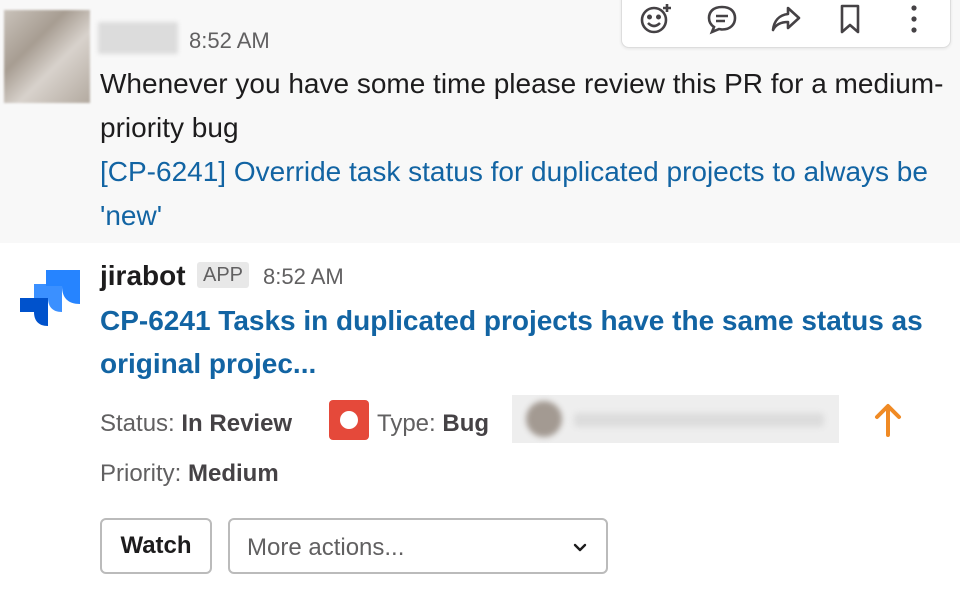  I want to click on add-reaction-icon, so click(655, 19).